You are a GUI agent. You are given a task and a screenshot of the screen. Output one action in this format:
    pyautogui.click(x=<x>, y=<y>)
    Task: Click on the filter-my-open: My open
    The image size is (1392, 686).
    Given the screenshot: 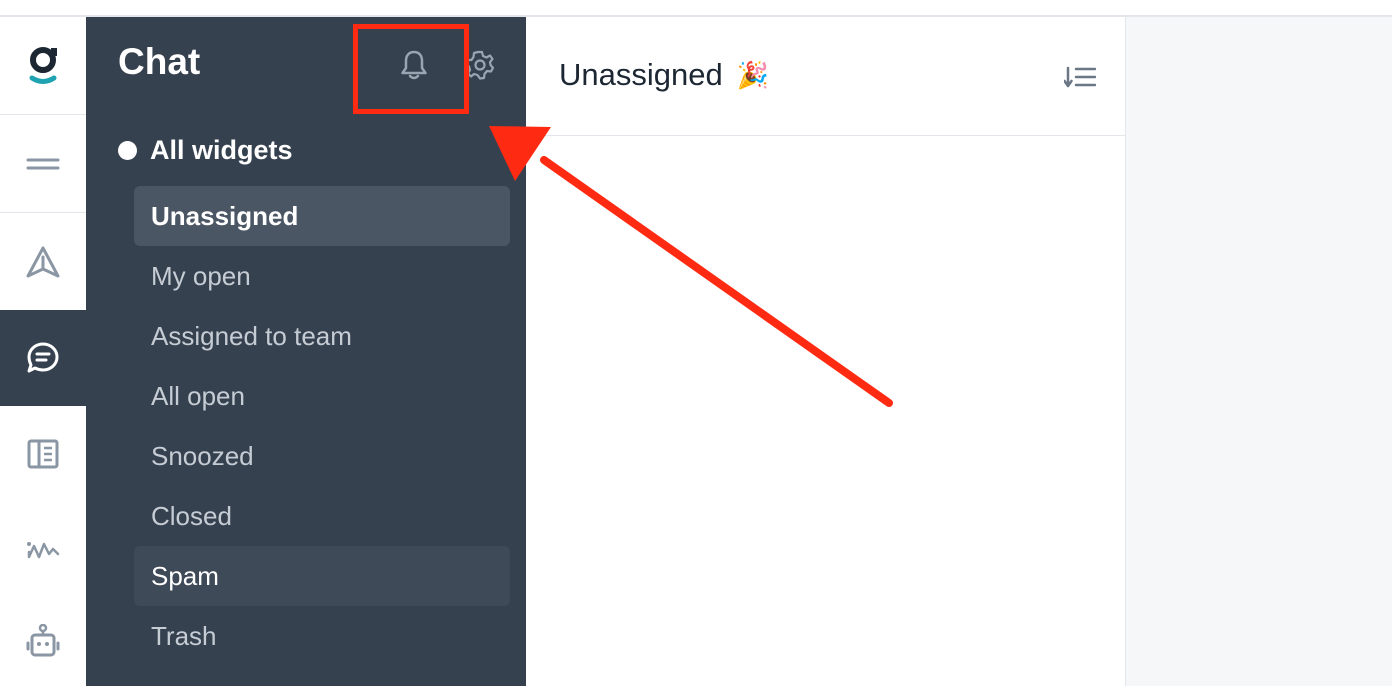 What is the action you would take?
    pyautogui.click(x=322, y=276)
    